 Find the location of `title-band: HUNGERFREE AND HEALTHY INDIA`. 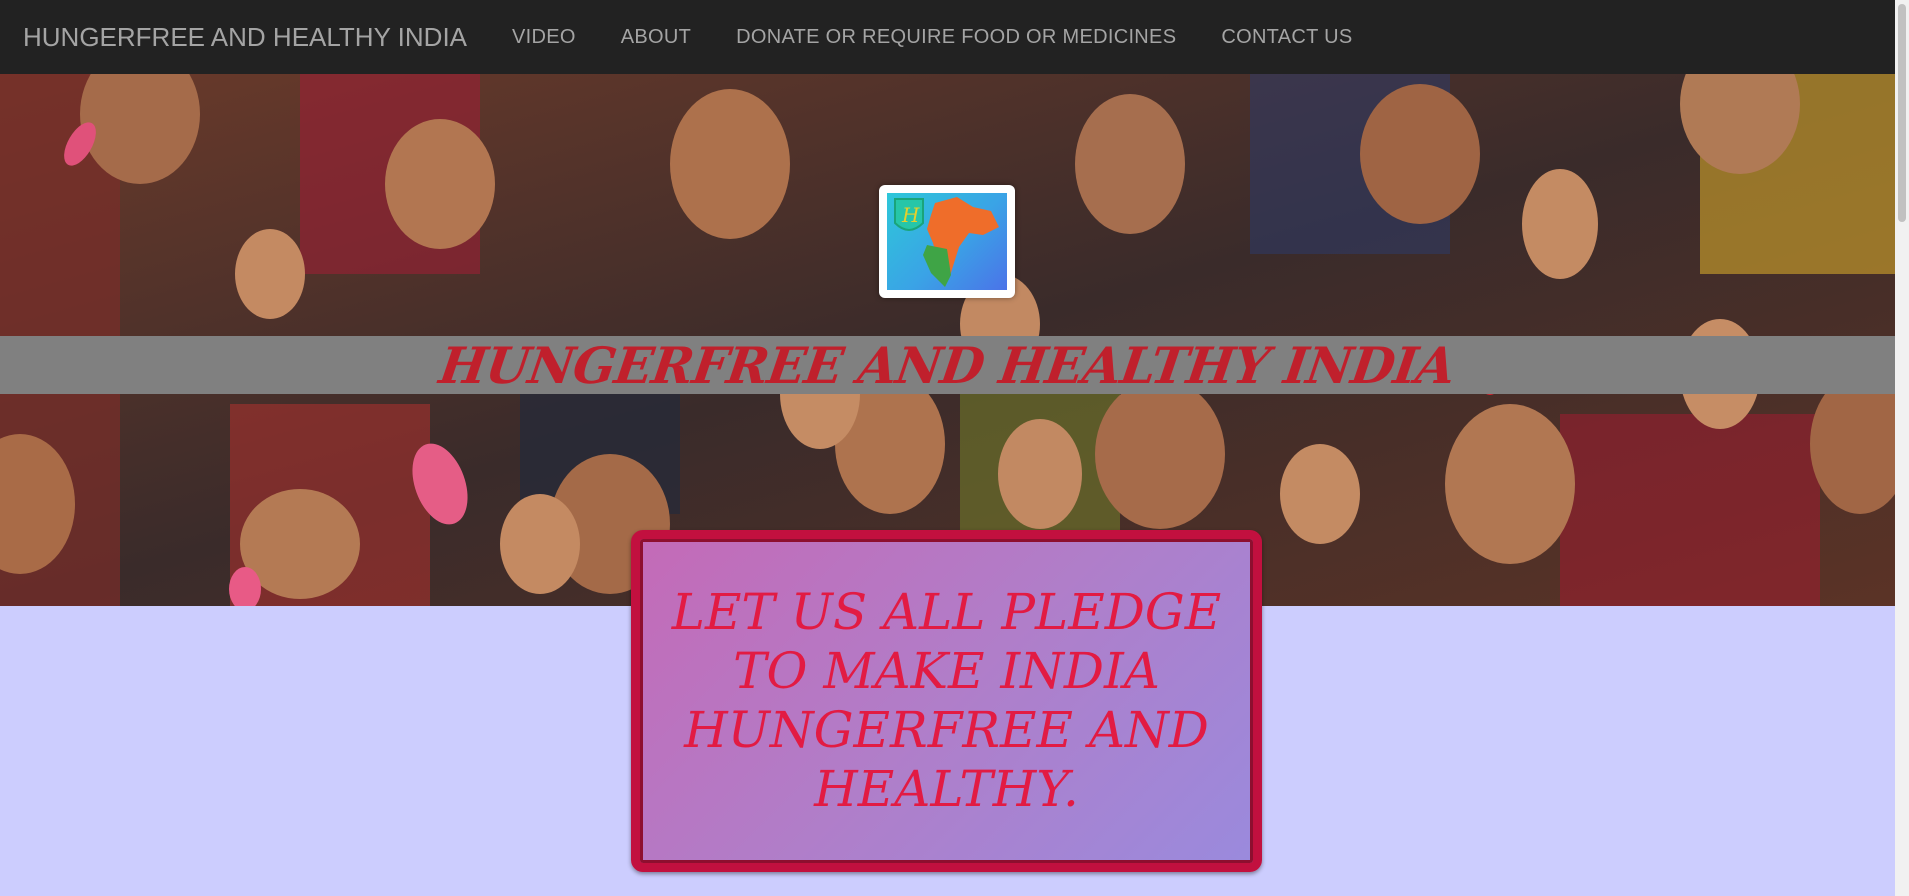

title-band: HUNGERFREE AND HEALTHY INDIA is located at coordinates (947, 365).